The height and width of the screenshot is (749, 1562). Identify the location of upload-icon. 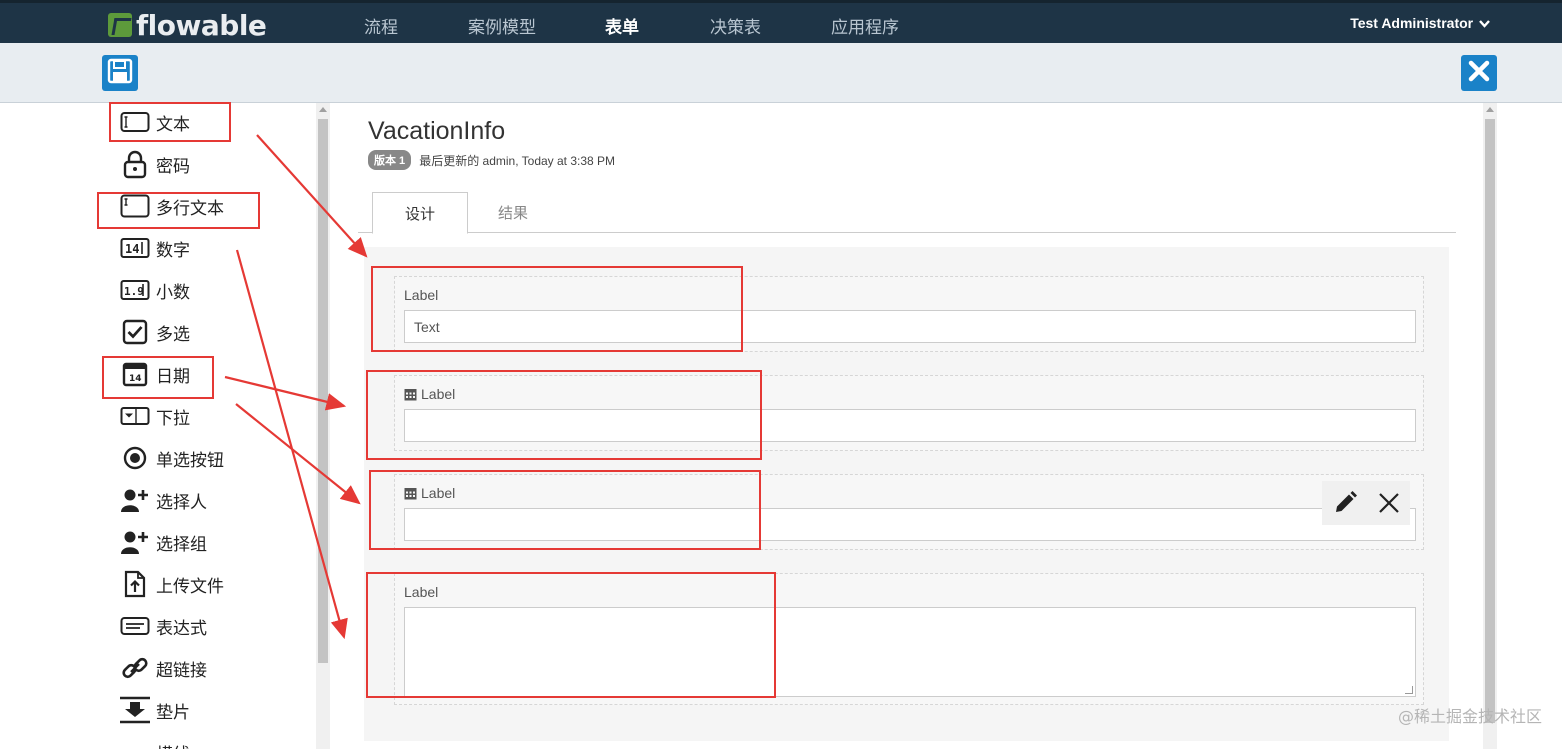
(135, 584).